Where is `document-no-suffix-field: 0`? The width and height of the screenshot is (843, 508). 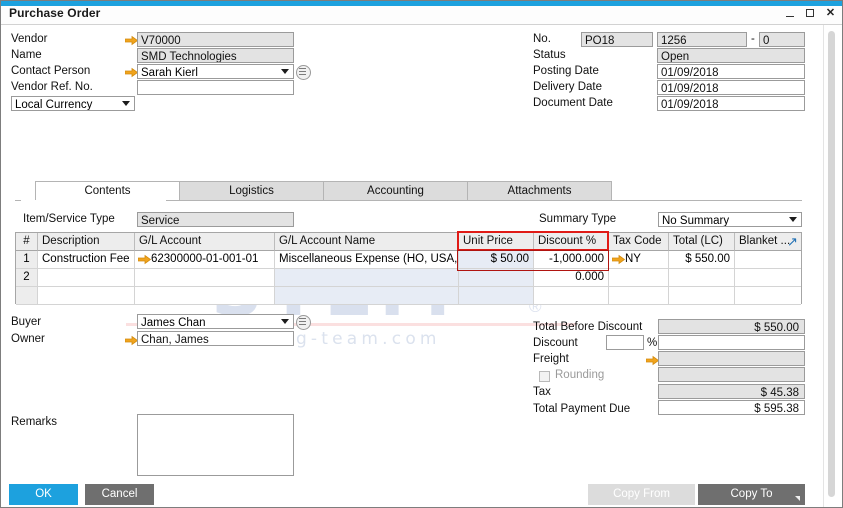 document-no-suffix-field: 0 is located at coordinates (782, 39).